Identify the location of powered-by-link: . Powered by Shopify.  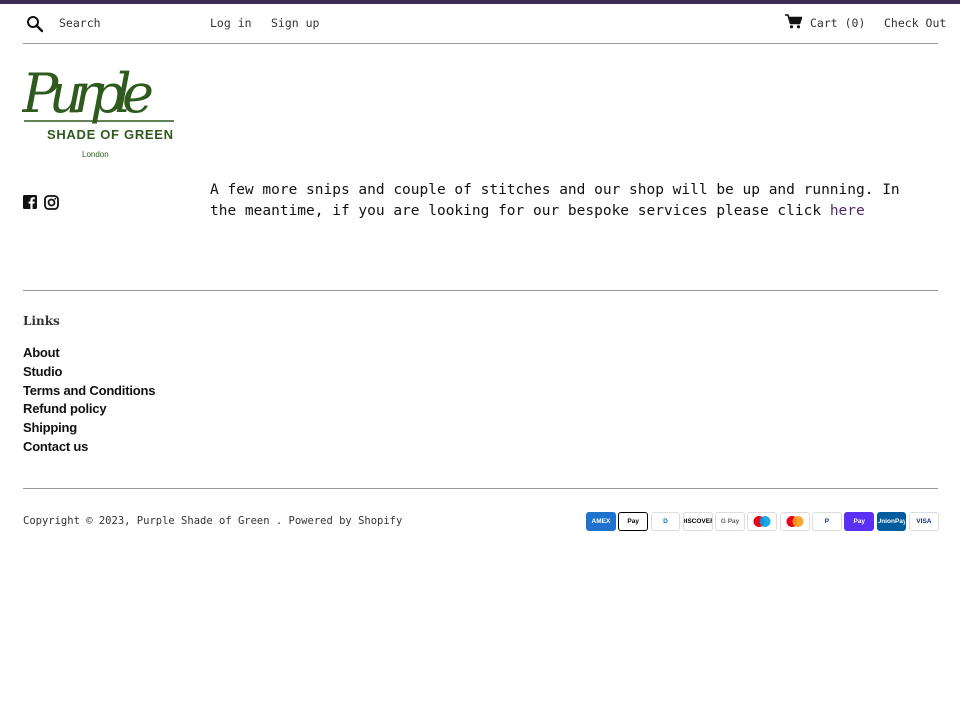
(339, 521).